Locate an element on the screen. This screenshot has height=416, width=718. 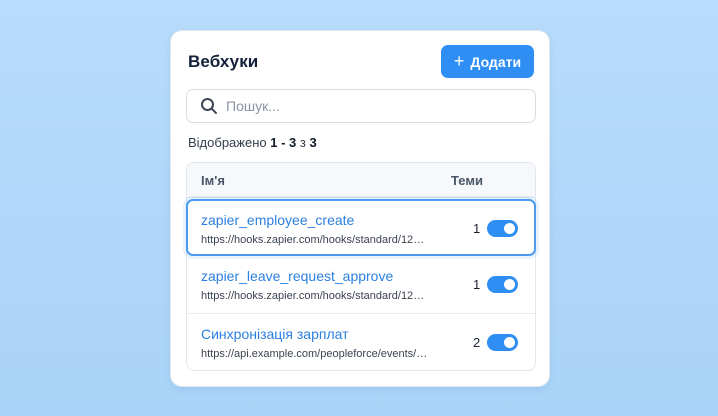
add-button-label: Додати is located at coordinates (496, 61).